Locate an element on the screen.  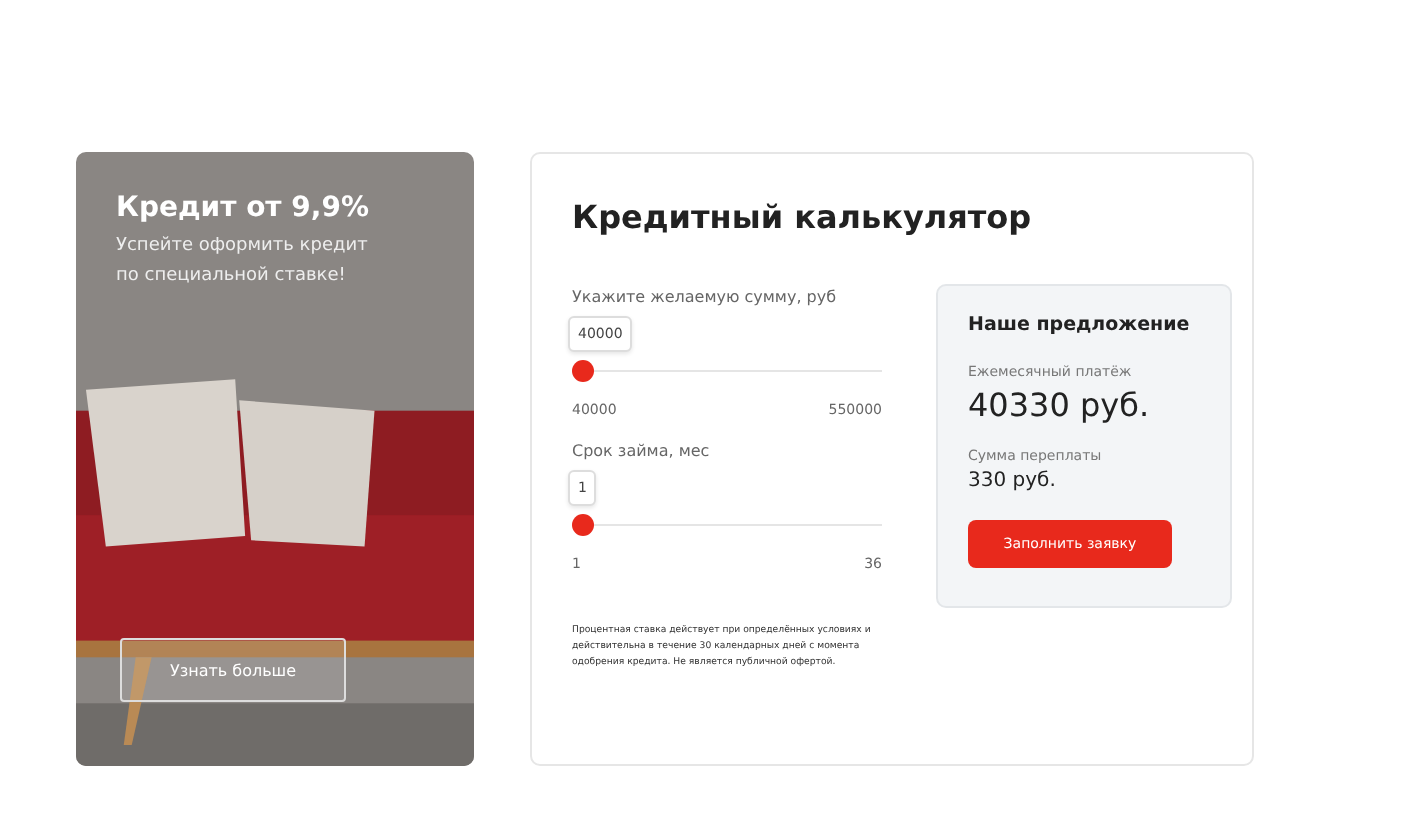
learn-more-button: Узнать больше is located at coordinates (233, 670).